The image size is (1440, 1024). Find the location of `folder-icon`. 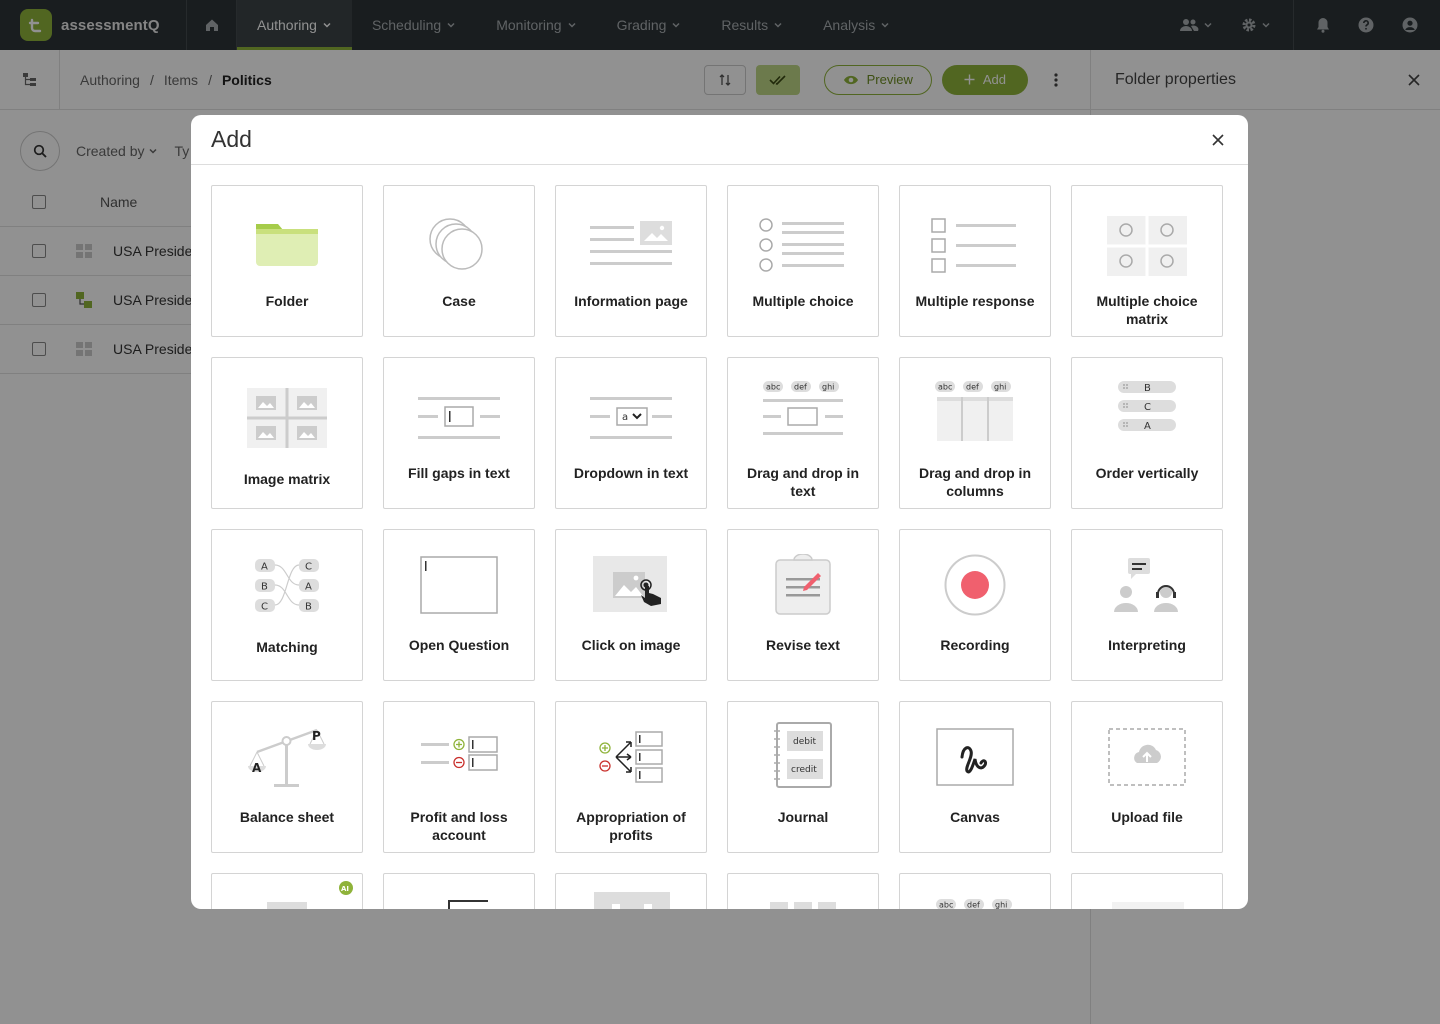

folder-icon is located at coordinates (287, 246).